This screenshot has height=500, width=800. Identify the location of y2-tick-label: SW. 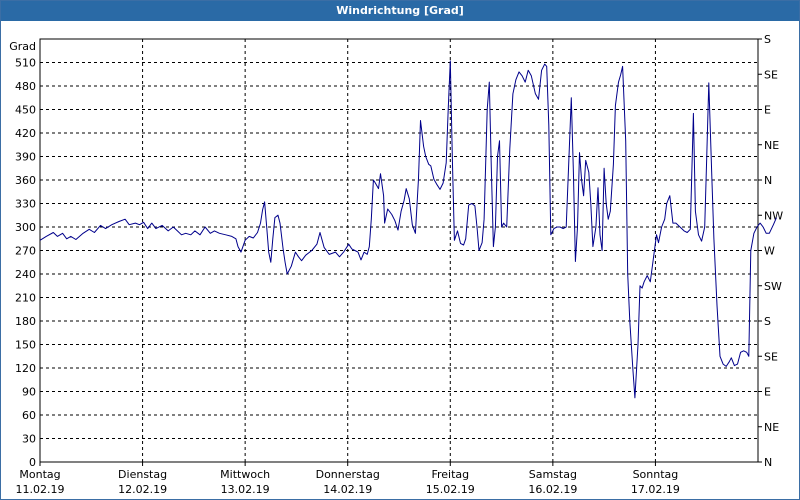
(773, 286).